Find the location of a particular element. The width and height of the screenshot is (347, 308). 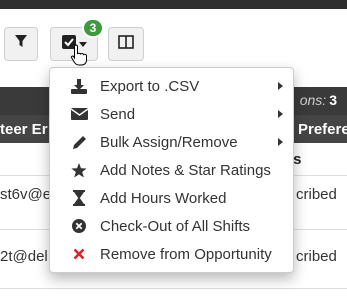

menu-item-label: Remove from Opportunity is located at coordinates (186, 254).